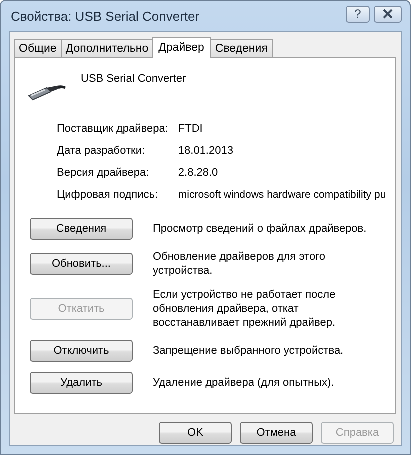 This screenshot has width=411, height=455. I want to click on dialog-button: OK, so click(195, 433).